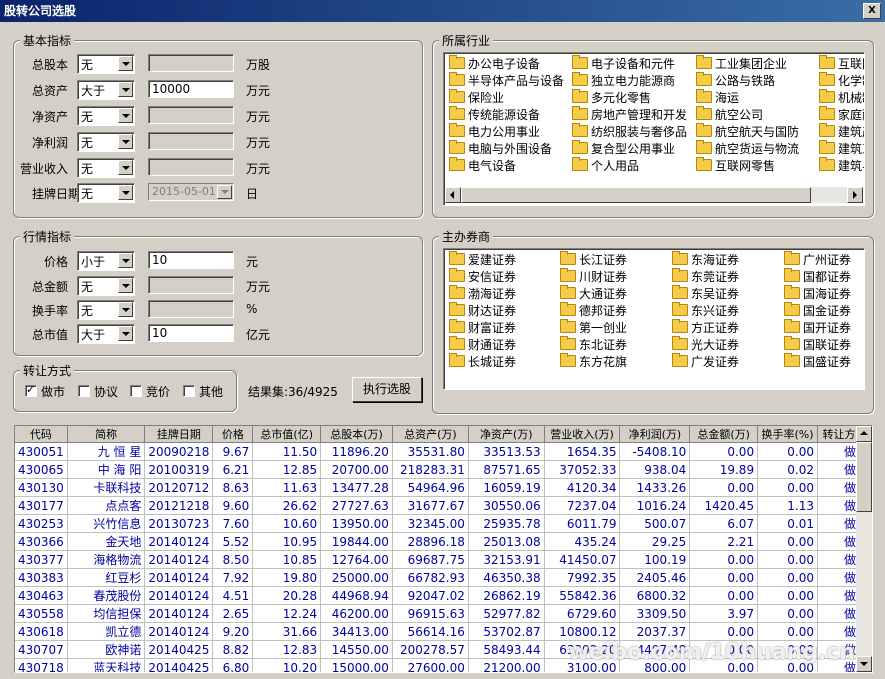  I want to click on industry-item: 电力公用事业, so click(494, 131).